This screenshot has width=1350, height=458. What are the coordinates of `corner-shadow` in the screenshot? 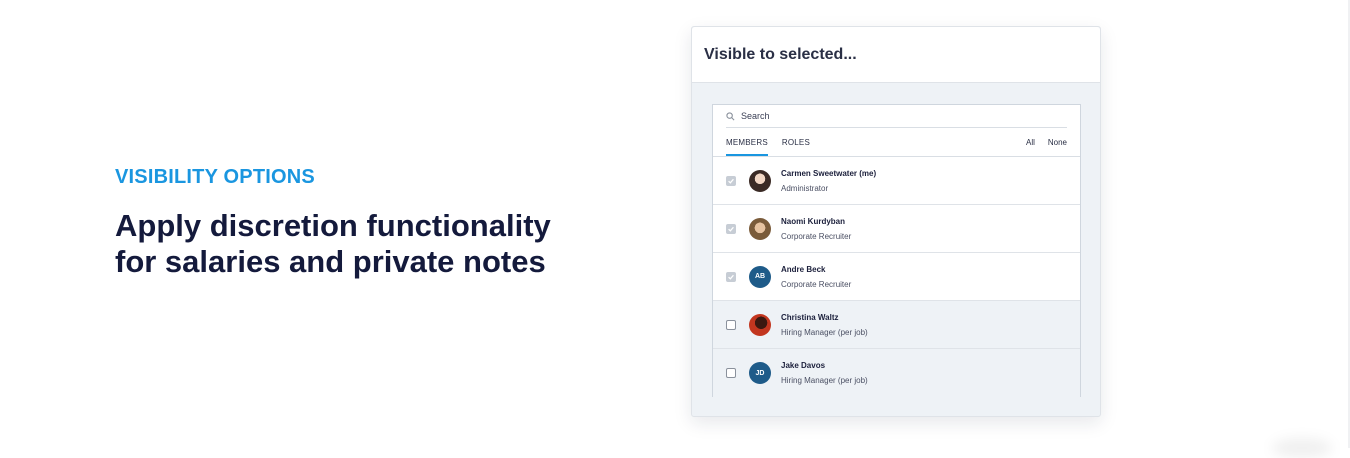 It's located at (1302, 448).